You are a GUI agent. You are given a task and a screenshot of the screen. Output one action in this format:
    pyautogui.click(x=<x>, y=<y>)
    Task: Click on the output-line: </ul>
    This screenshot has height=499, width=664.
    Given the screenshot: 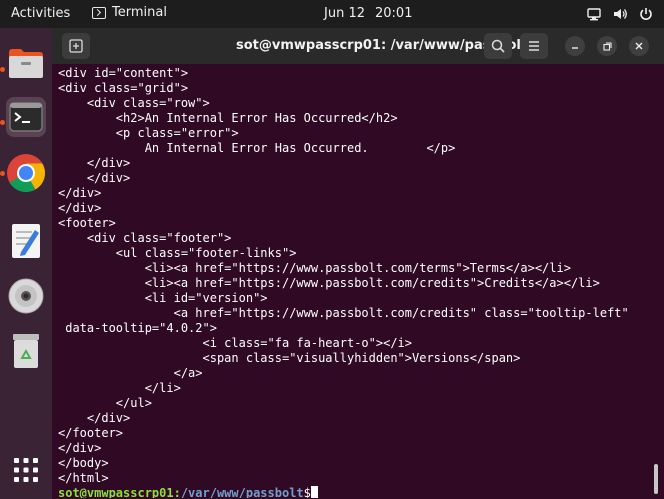 What is the action you would take?
    pyautogui.click(x=105, y=403)
    